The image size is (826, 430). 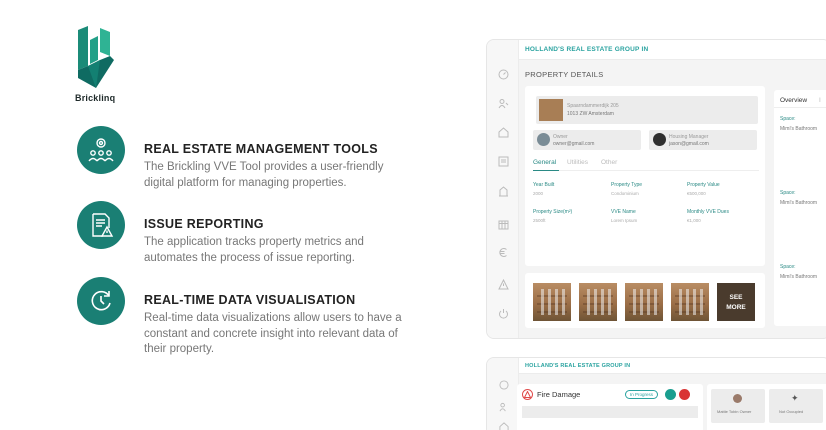 I want to click on feature-title: ISSUE REPORTING, so click(x=204, y=224).